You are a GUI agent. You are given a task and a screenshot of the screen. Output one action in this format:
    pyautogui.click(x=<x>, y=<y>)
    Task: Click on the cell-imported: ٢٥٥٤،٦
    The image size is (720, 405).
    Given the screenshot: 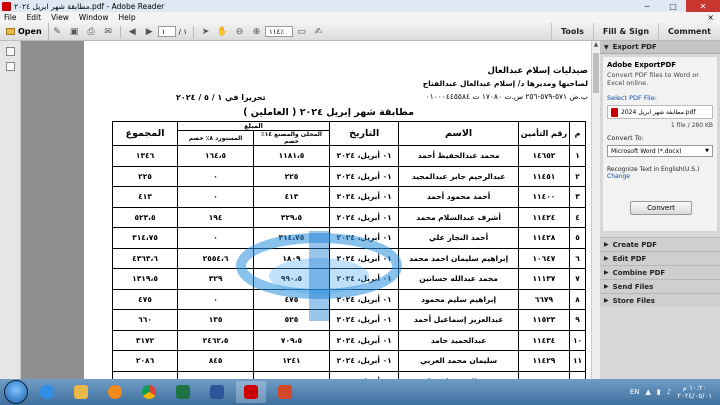 What is the action you would take?
    pyautogui.click(x=216, y=258)
    